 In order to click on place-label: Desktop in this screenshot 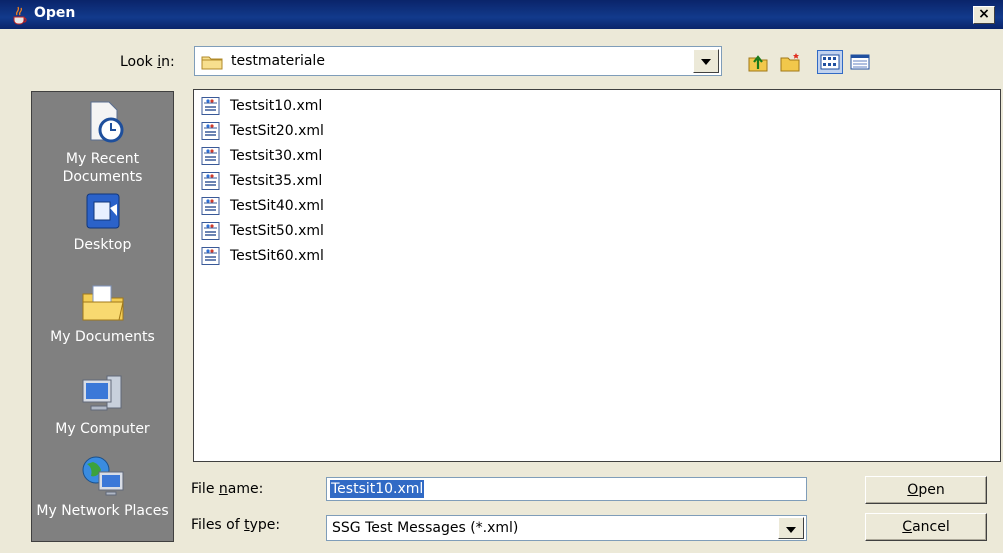, I will do `click(102, 245)`.